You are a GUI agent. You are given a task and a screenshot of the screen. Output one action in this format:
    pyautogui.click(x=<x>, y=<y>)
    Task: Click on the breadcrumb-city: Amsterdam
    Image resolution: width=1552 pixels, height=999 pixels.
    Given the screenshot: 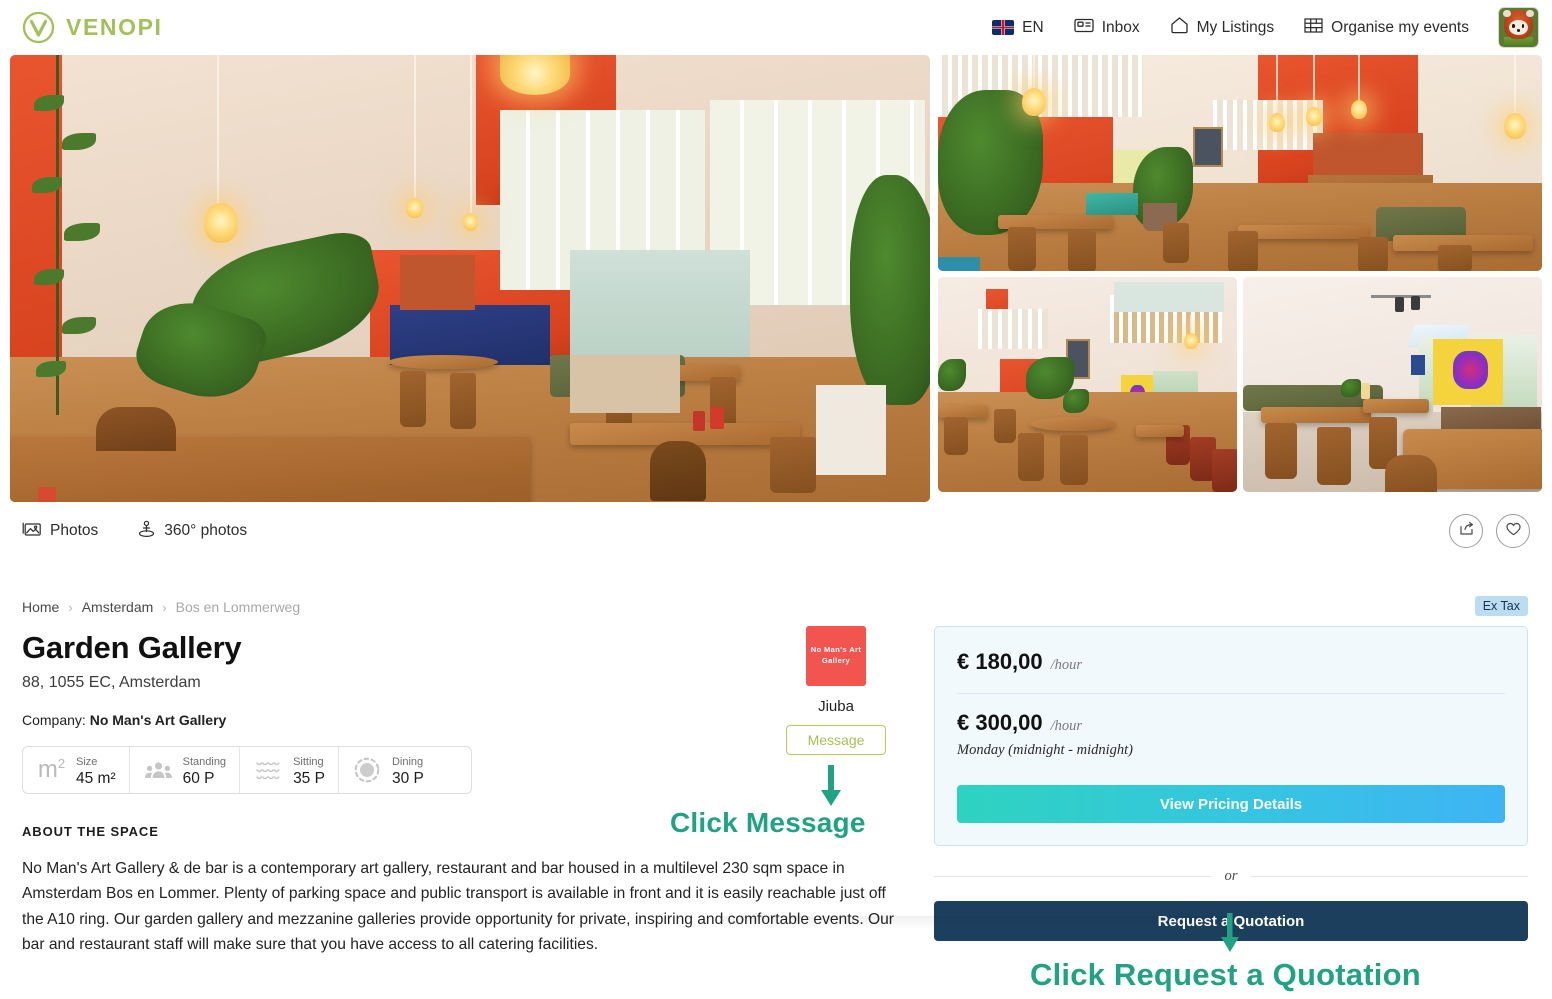 What is the action you would take?
    pyautogui.click(x=118, y=607)
    